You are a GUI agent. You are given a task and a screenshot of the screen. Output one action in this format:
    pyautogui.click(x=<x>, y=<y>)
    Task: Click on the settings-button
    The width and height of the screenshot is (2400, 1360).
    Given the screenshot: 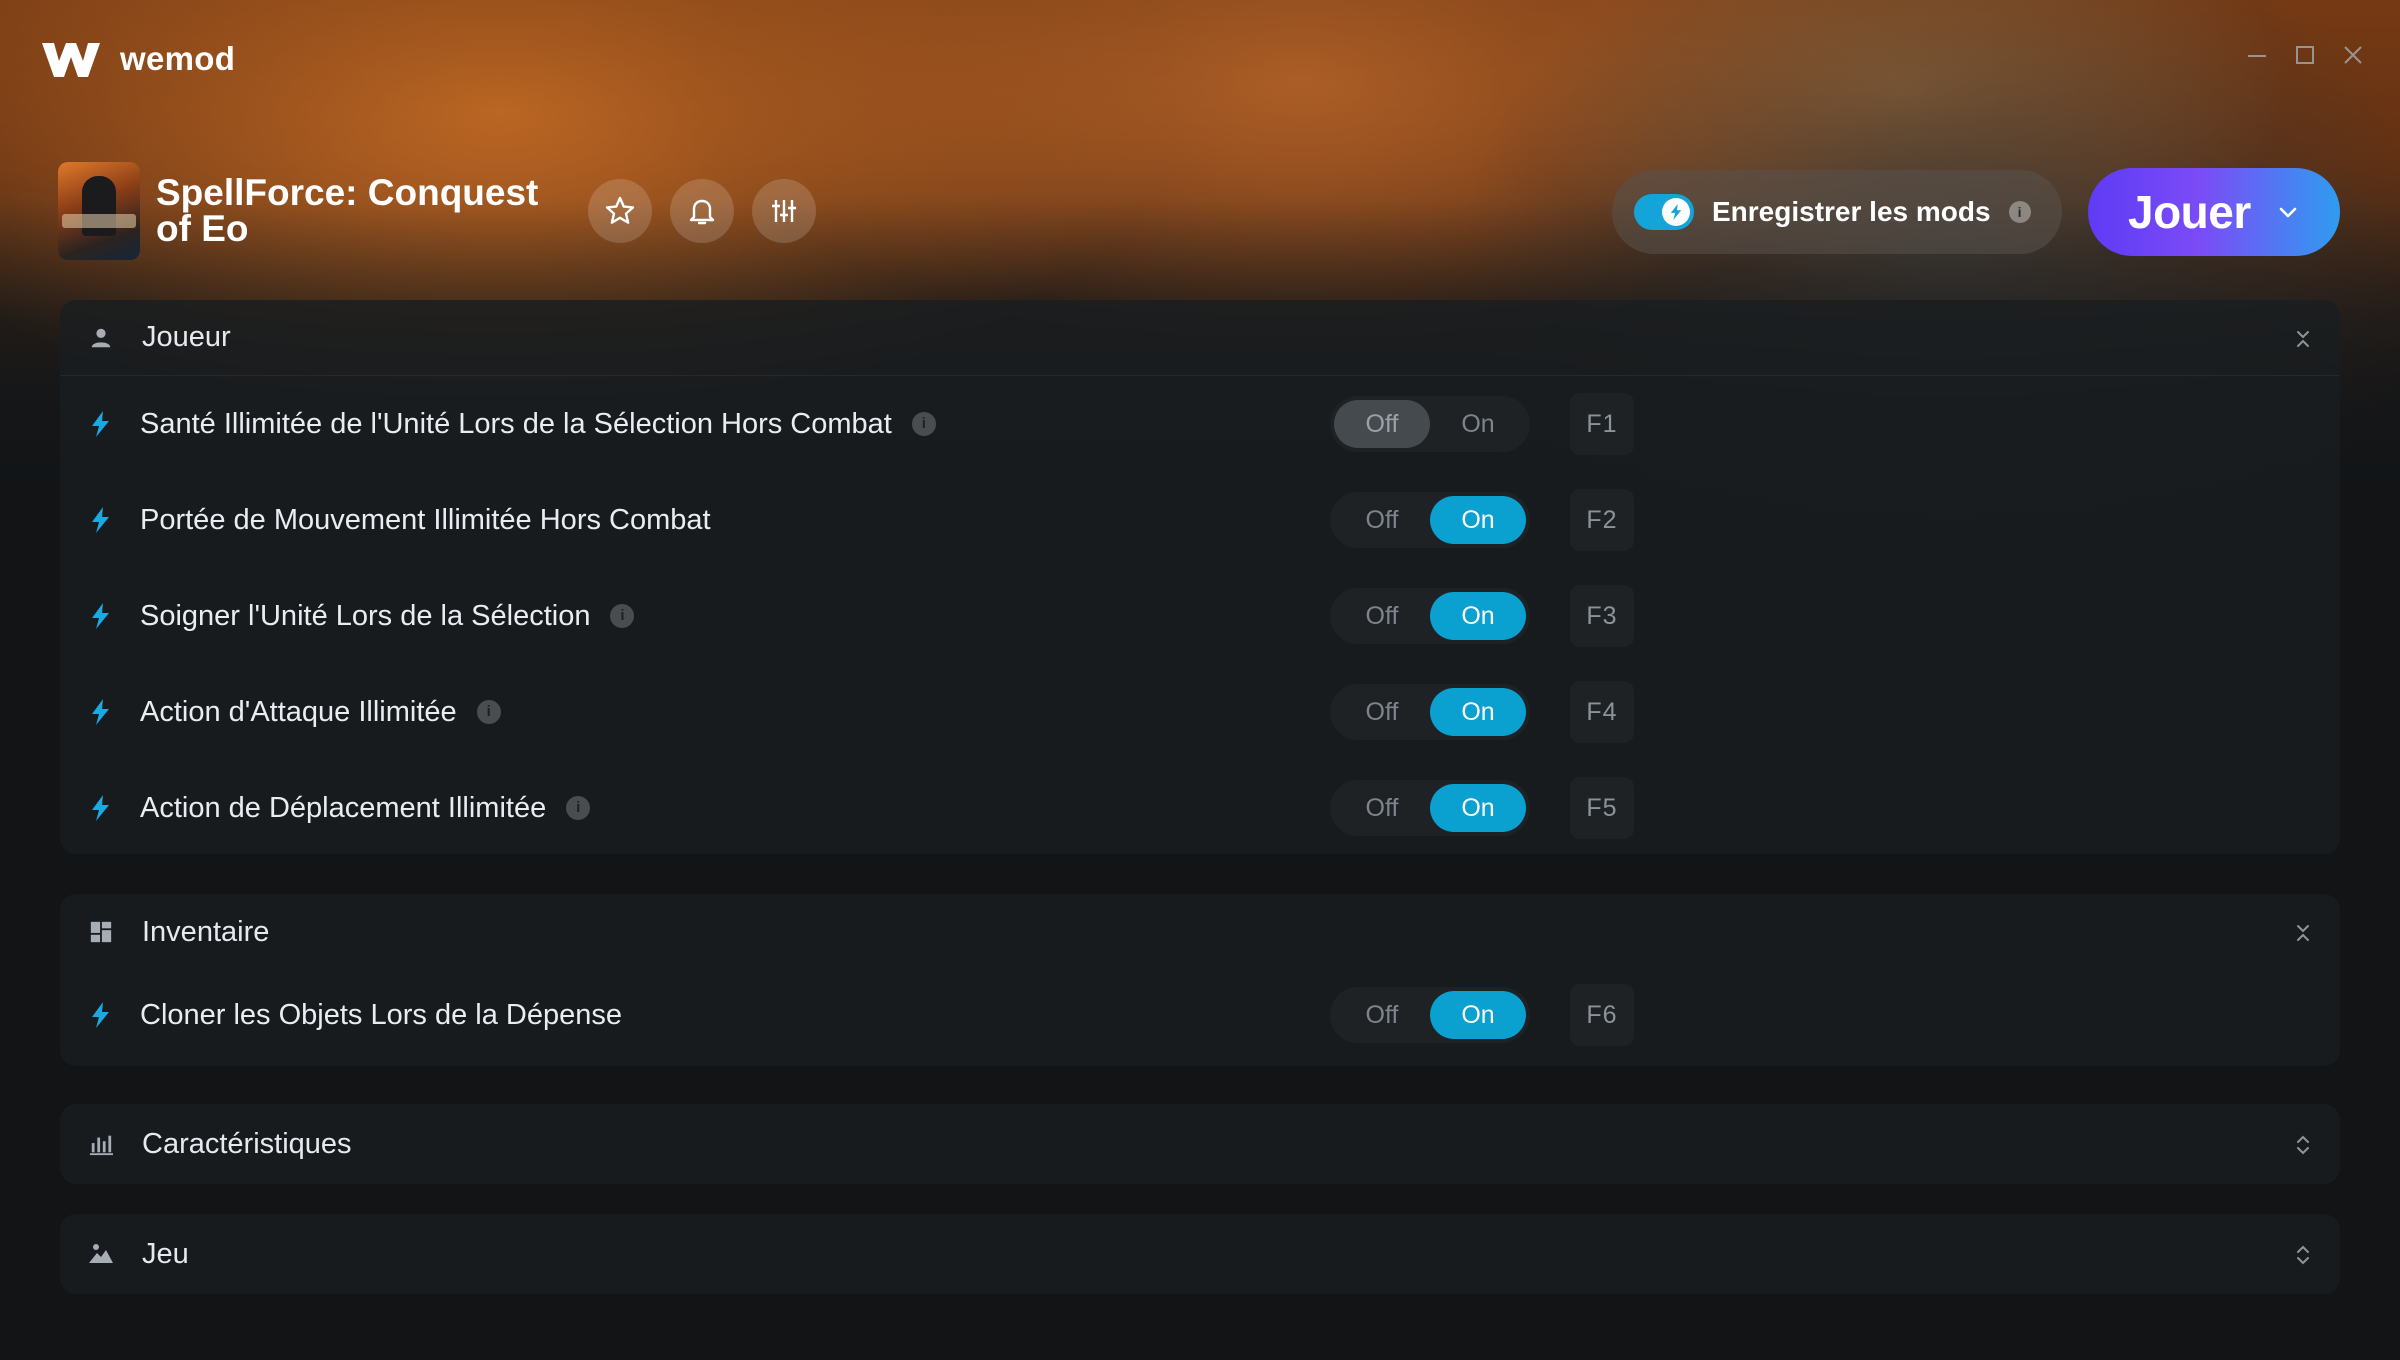 What is the action you would take?
    pyautogui.click(x=784, y=211)
    